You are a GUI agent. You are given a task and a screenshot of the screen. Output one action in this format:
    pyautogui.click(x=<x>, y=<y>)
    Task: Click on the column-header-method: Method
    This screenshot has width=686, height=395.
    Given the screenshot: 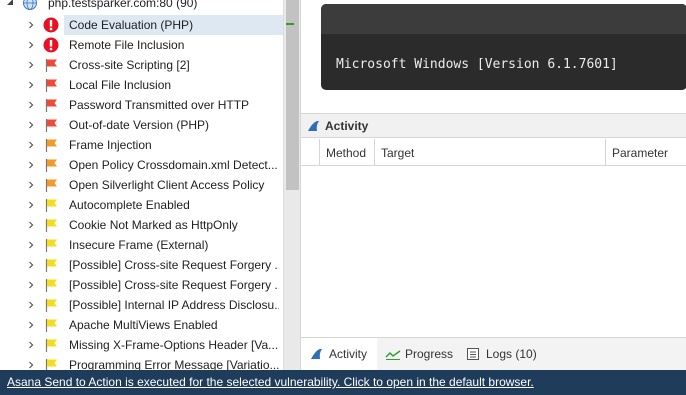 What is the action you would take?
    pyautogui.click(x=347, y=152)
    